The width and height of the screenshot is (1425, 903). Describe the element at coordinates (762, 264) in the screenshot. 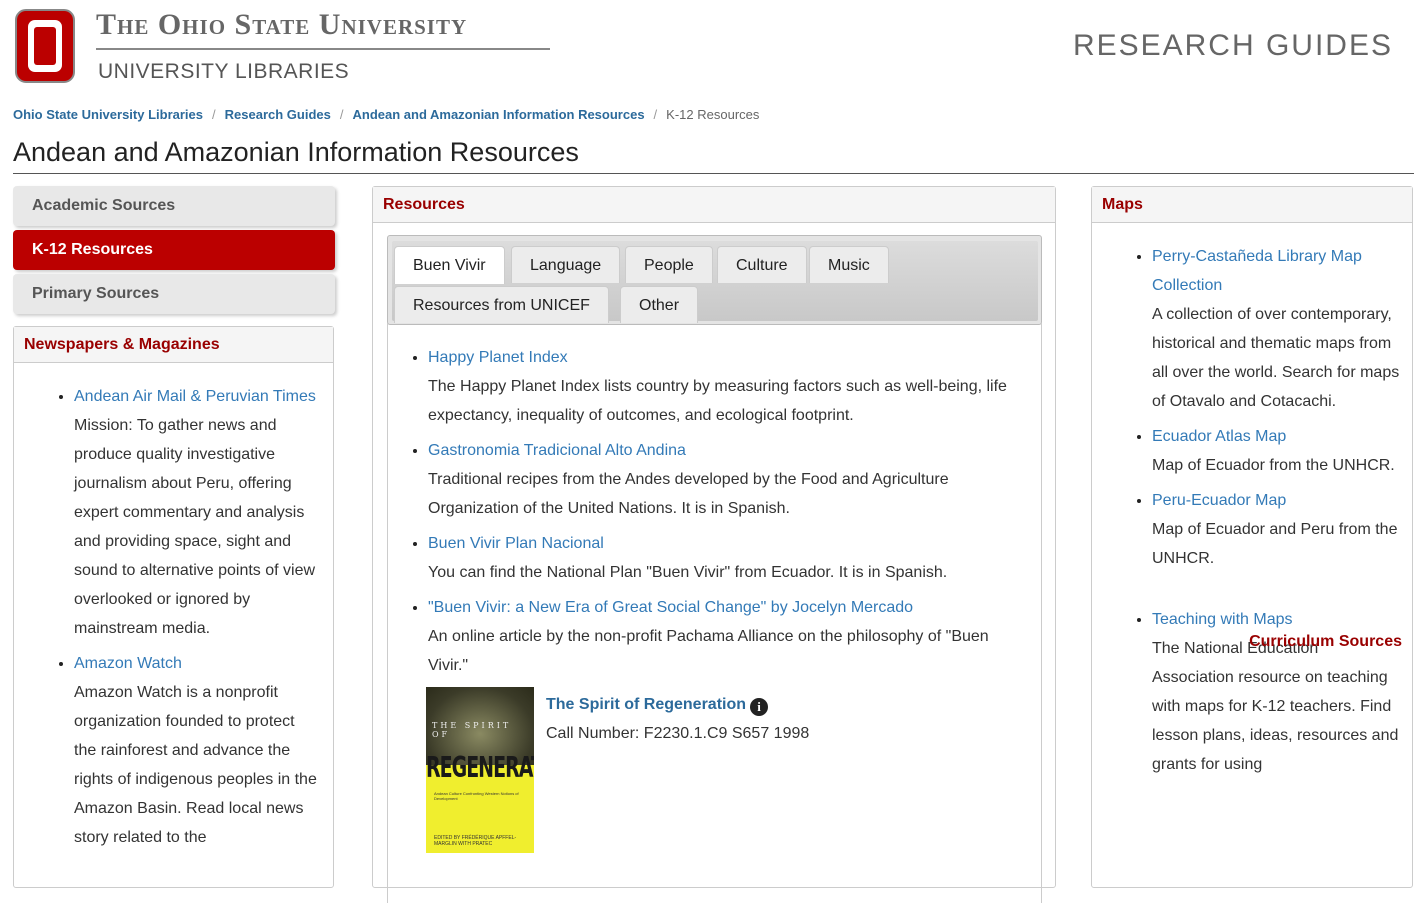

I see `tab-culture: Culture` at that location.